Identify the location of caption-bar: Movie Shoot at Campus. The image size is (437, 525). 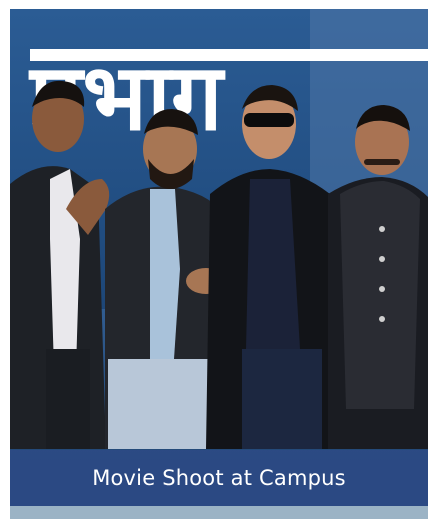
(219, 478).